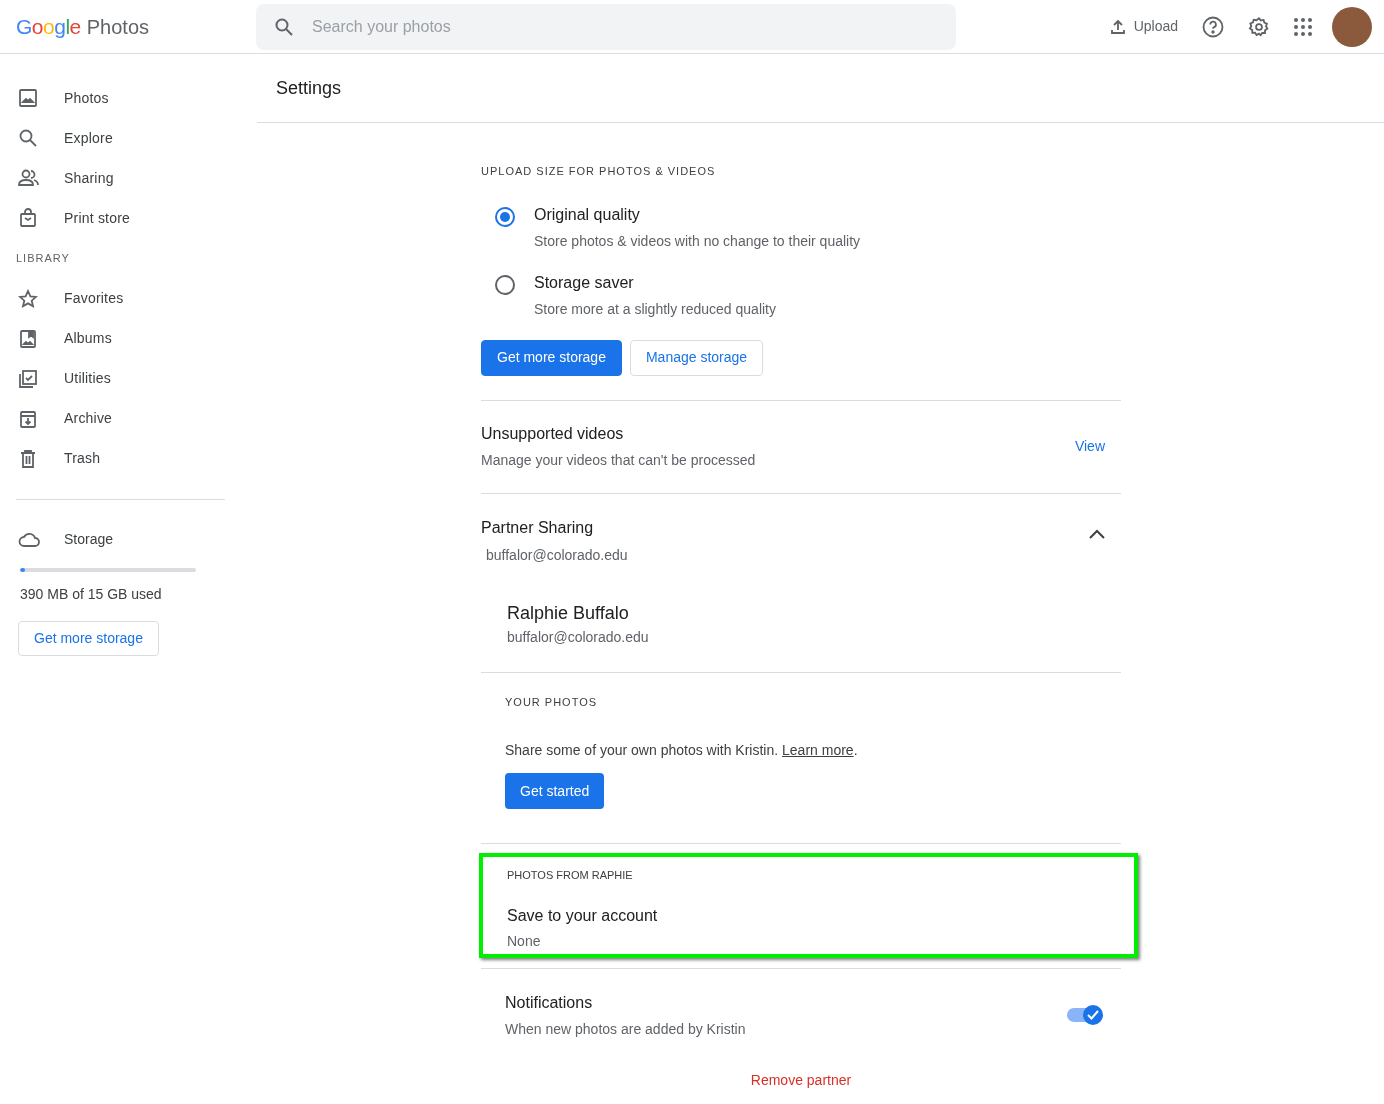 The image size is (1384, 1104). Describe the element at coordinates (29, 178) in the screenshot. I see `people-icon` at that location.